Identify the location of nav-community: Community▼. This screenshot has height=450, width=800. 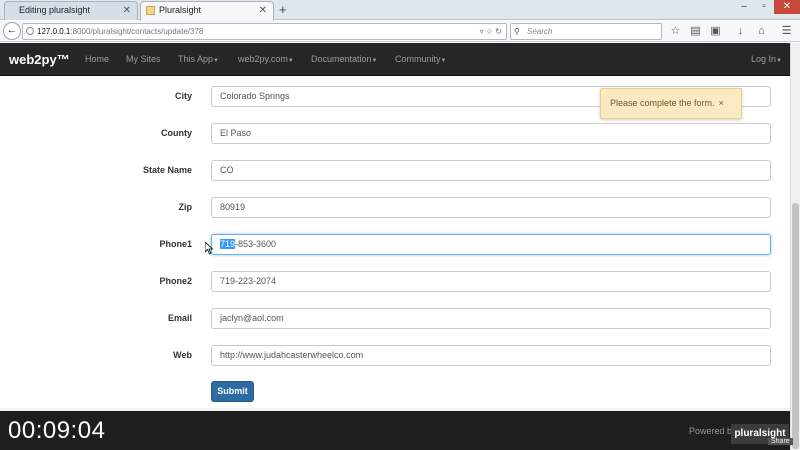
(420, 59).